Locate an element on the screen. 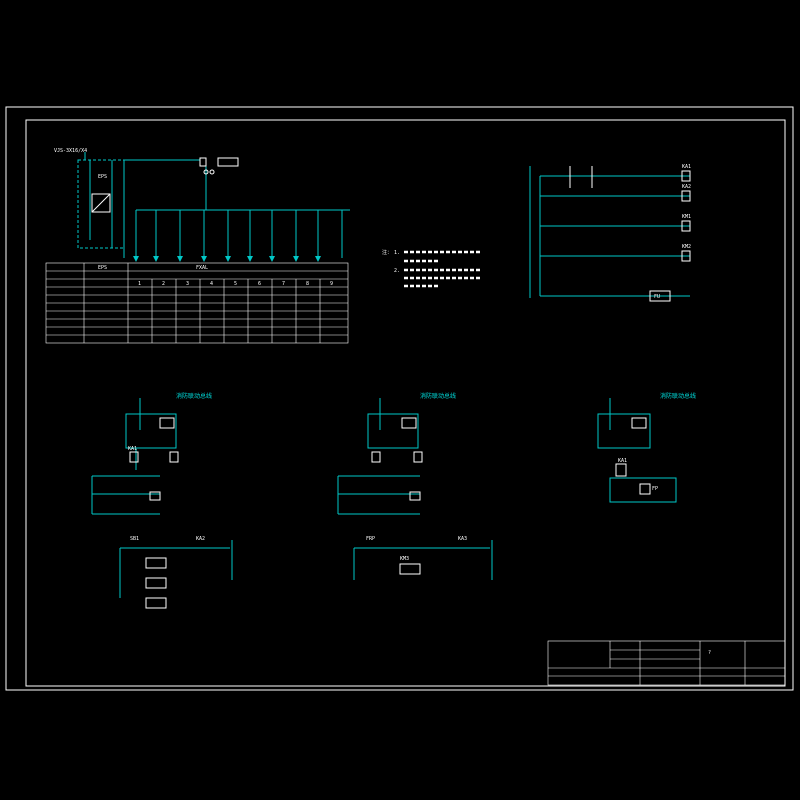 The image size is (800, 800). label-km3: KM3 is located at coordinates (404, 559).